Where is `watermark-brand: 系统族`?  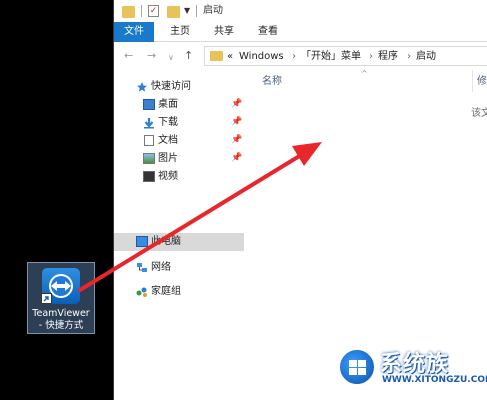
watermark-brand: 系统族 is located at coordinates (415, 364).